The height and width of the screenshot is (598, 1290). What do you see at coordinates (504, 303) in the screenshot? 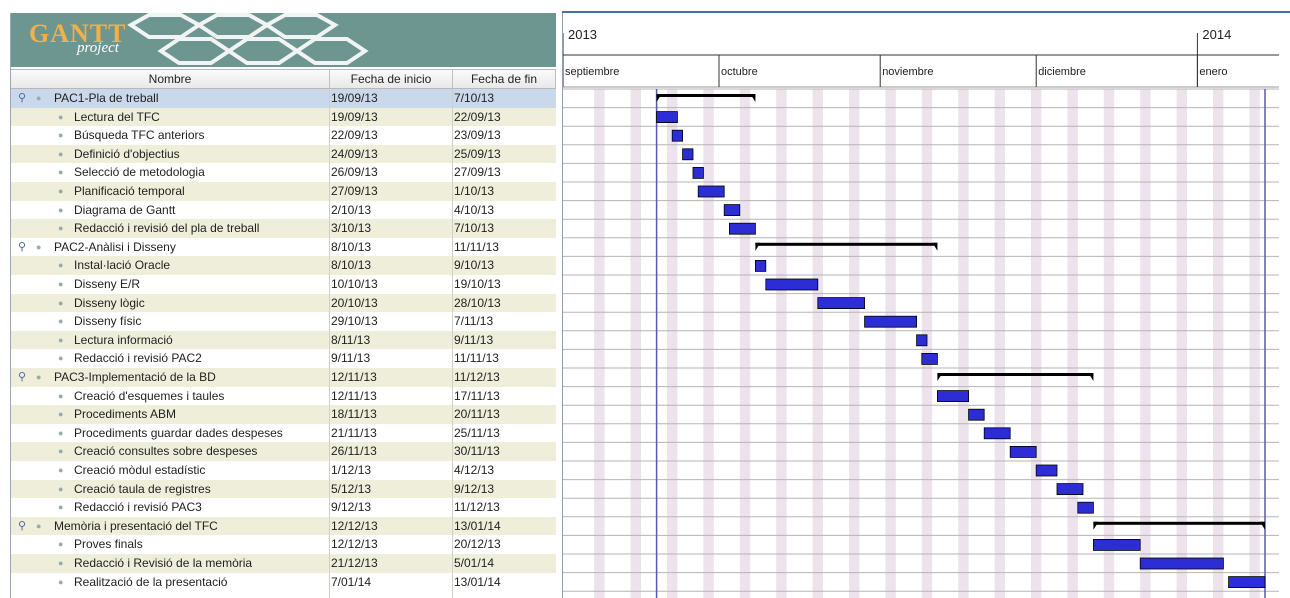
I see `task-end-date: 28/10/13` at bounding box center [504, 303].